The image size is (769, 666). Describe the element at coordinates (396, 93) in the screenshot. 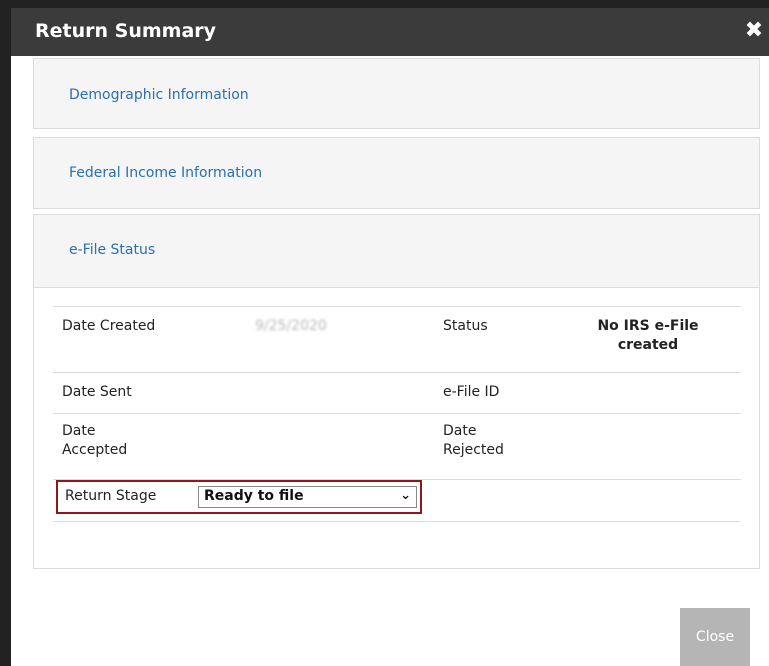

I see `section-demographic: Demographic Information` at that location.